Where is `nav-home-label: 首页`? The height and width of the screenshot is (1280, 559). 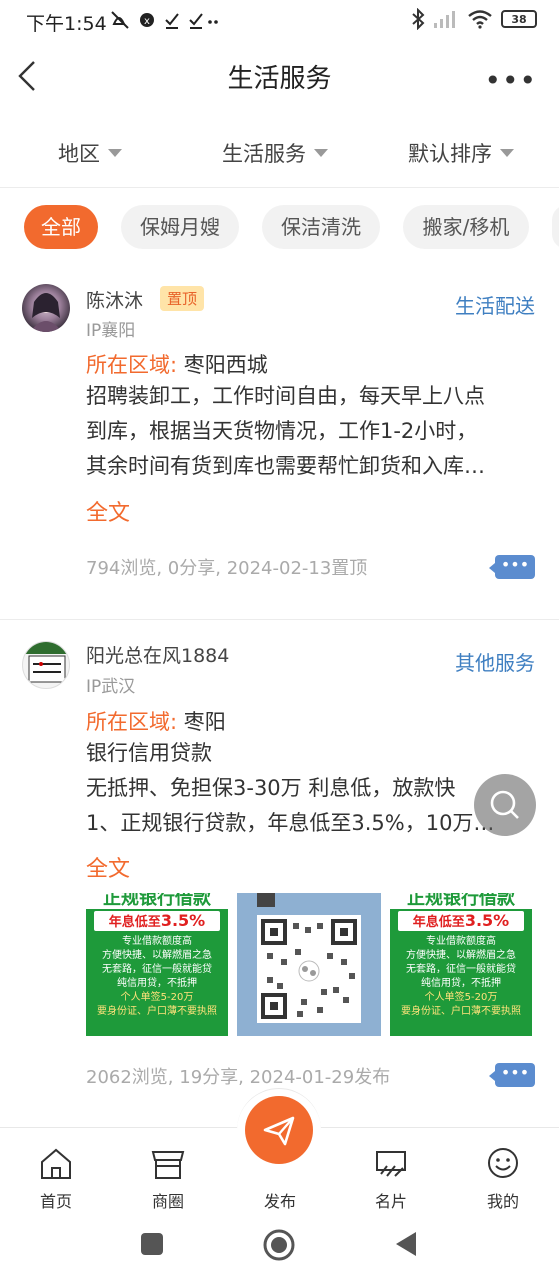 nav-home-label: 首页 is located at coordinates (55, 1201).